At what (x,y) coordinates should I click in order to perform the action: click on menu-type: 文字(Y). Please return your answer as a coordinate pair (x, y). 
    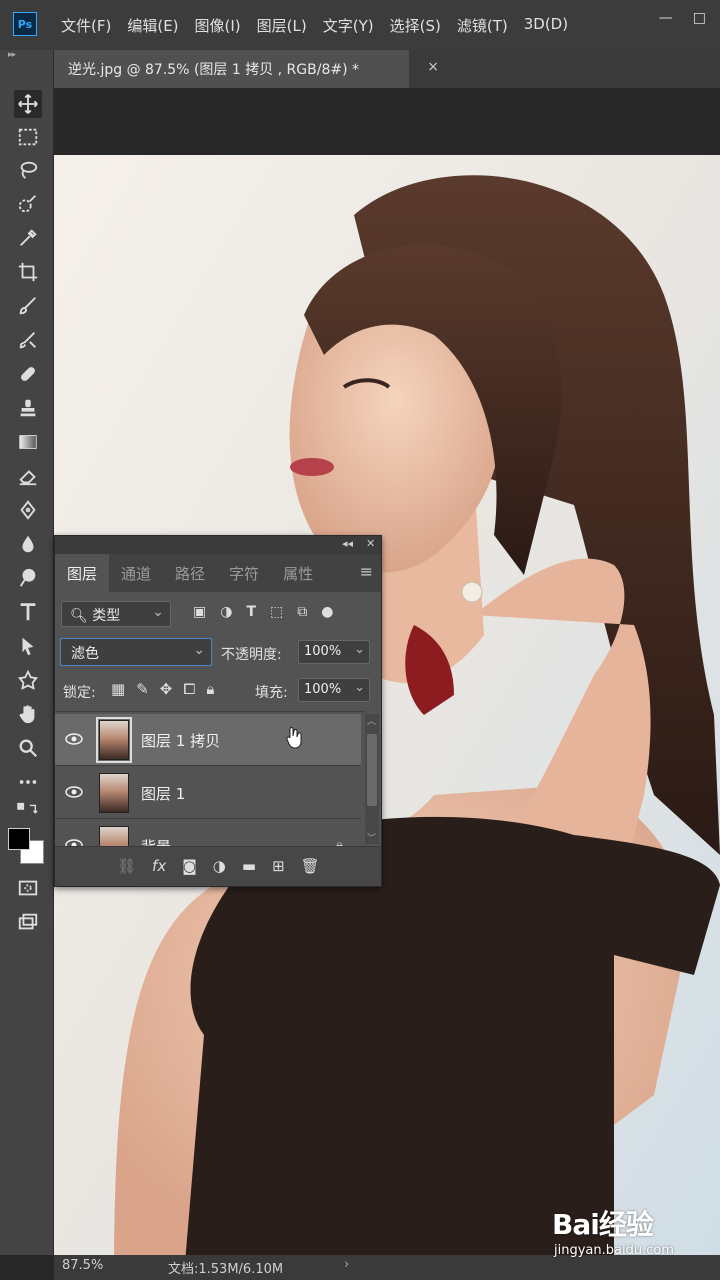
    Looking at the image, I should click on (348, 25).